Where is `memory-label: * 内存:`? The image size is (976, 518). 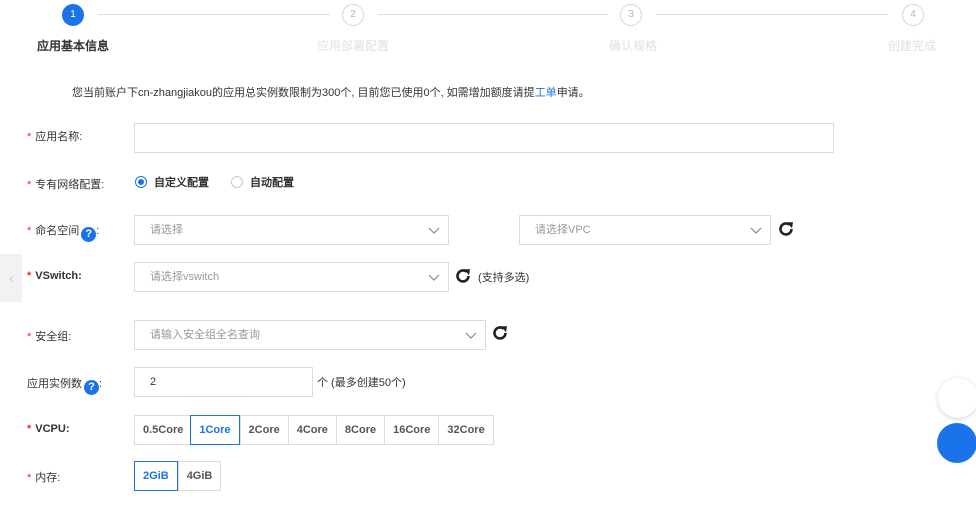 memory-label: * 内存: is located at coordinates (44, 478).